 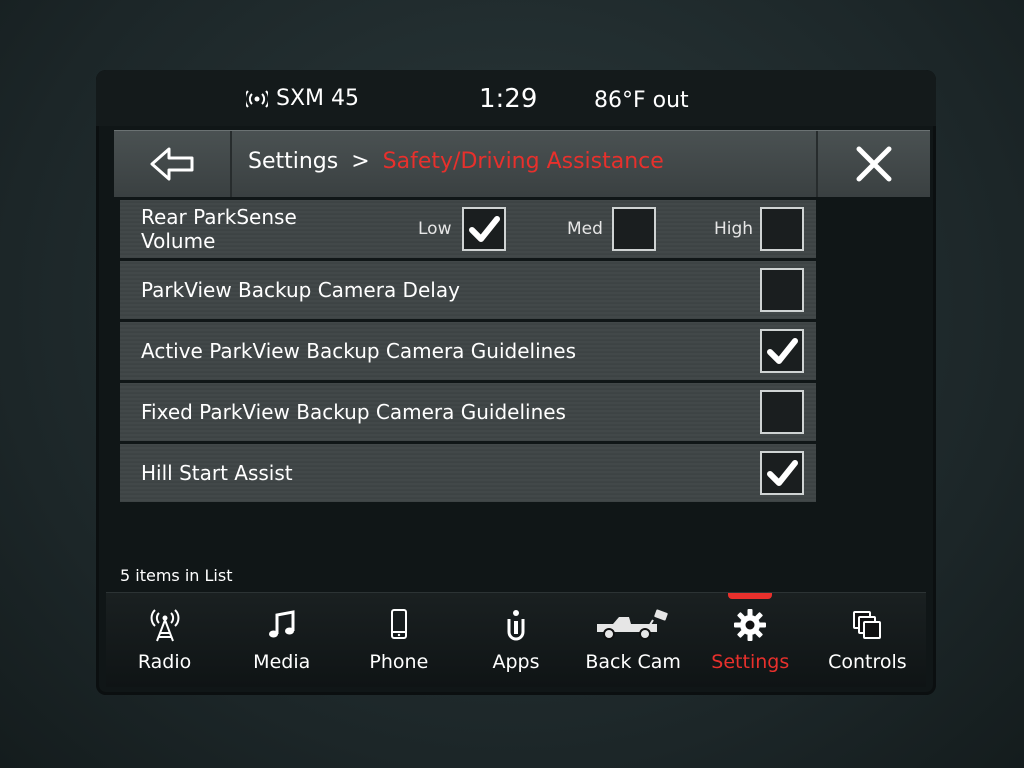 What do you see at coordinates (516, 662) in the screenshot?
I see `nav-label: Apps` at bounding box center [516, 662].